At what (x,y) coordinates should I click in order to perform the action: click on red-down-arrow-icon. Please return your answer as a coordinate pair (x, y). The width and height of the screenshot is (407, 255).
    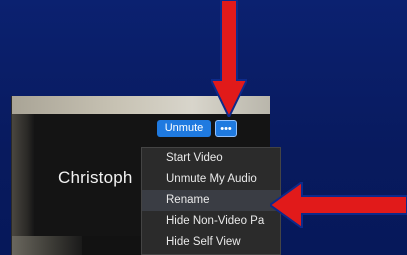
    Looking at the image, I should click on (229, 58).